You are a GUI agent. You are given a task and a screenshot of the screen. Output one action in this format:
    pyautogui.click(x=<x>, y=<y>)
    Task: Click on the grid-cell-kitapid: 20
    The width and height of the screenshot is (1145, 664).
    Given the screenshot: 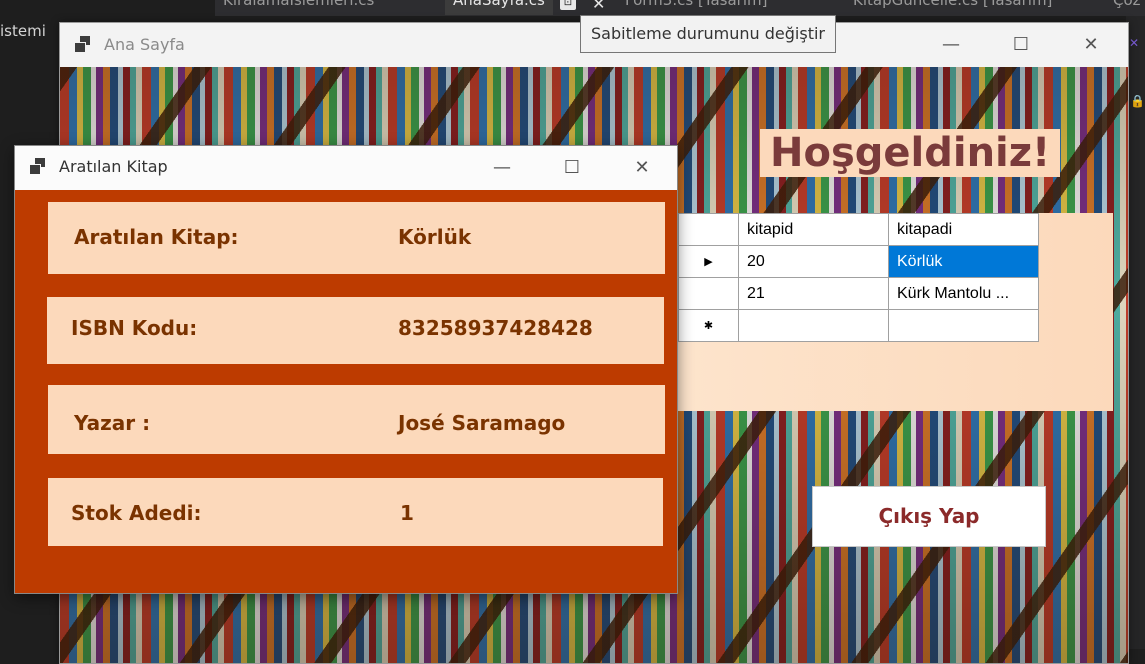 What is the action you would take?
    pyautogui.click(x=813, y=261)
    